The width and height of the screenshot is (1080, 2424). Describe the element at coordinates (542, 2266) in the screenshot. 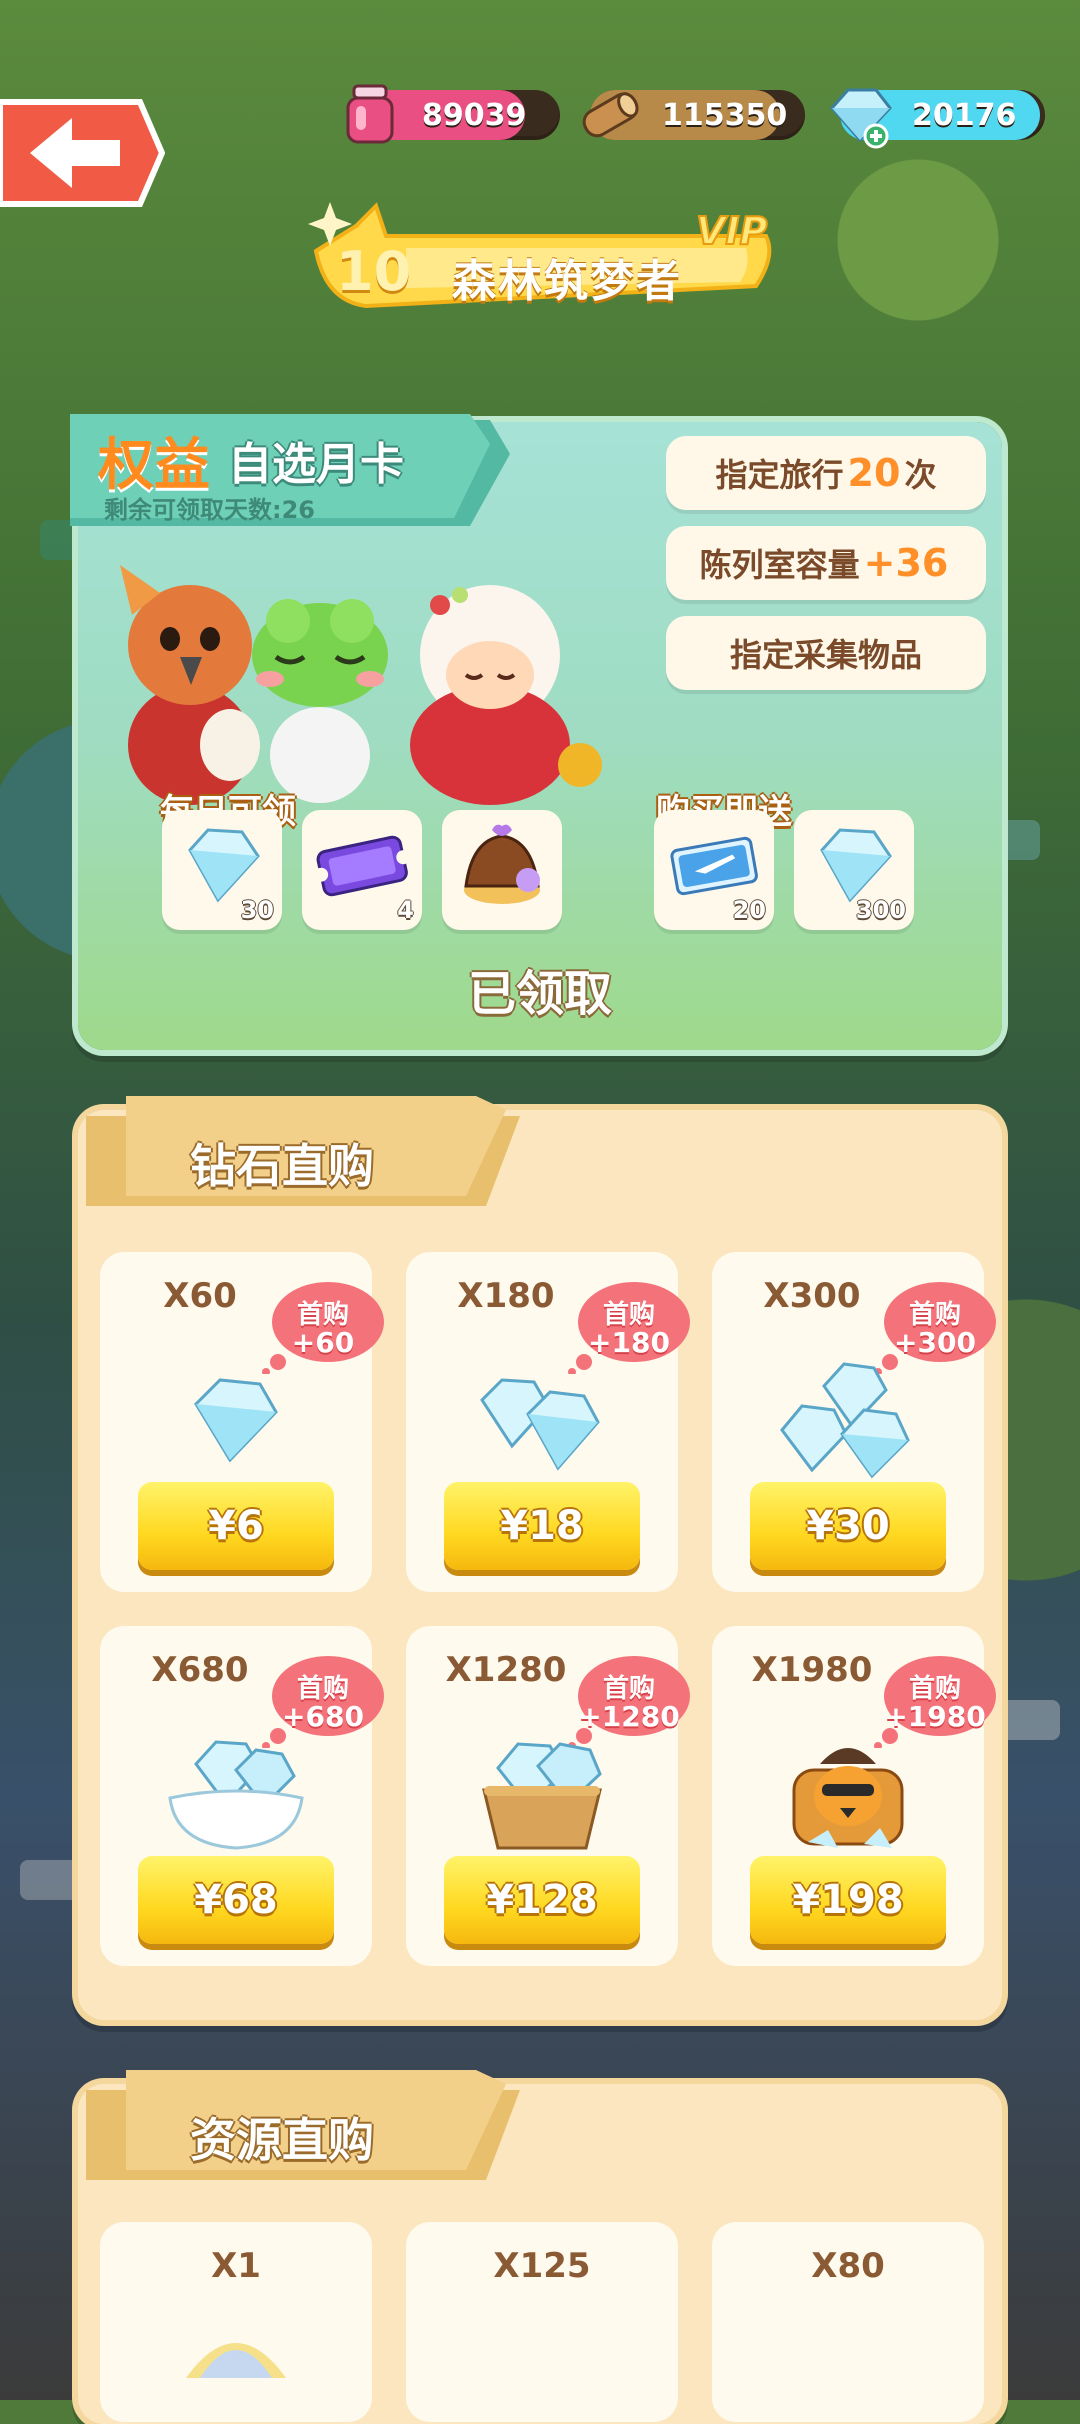

I see `pack-quantity: X125` at that location.